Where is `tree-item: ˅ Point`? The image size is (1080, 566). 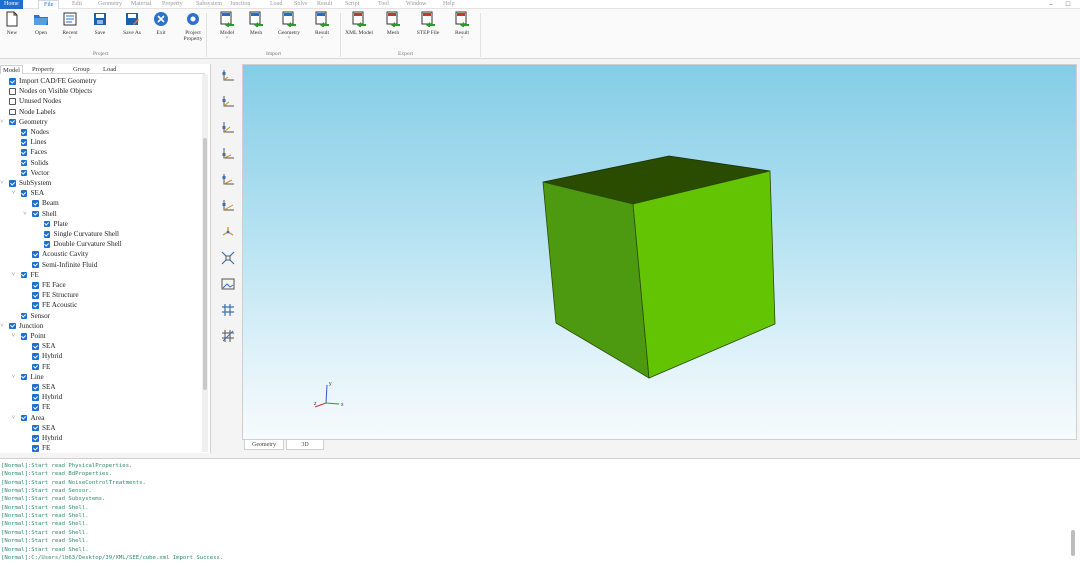
tree-item: ˅ Point is located at coordinates (100, 336).